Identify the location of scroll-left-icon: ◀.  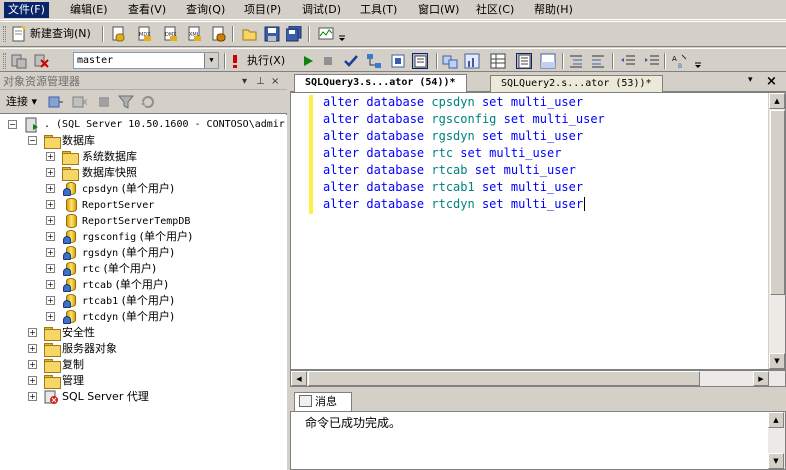
(299, 378).